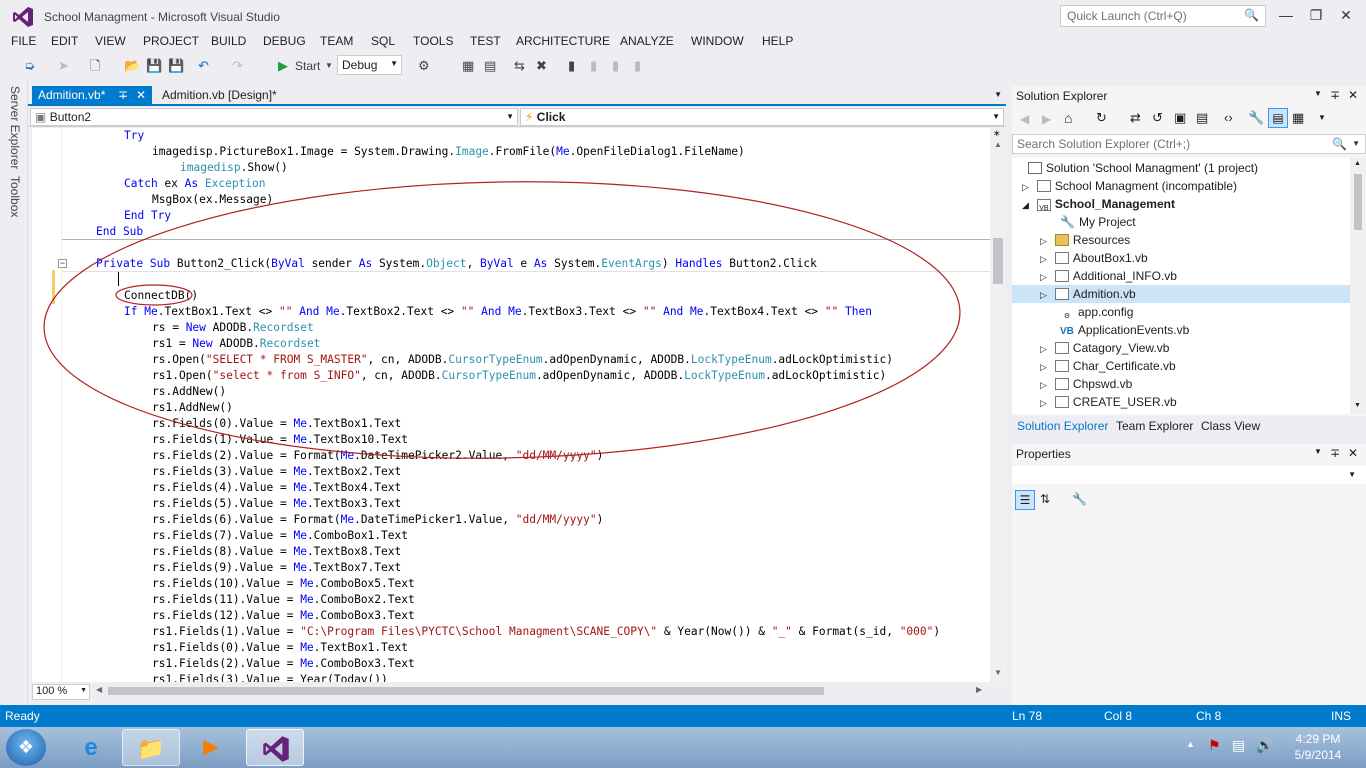  I want to click on media-player-icon: ▶, so click(211, 747).